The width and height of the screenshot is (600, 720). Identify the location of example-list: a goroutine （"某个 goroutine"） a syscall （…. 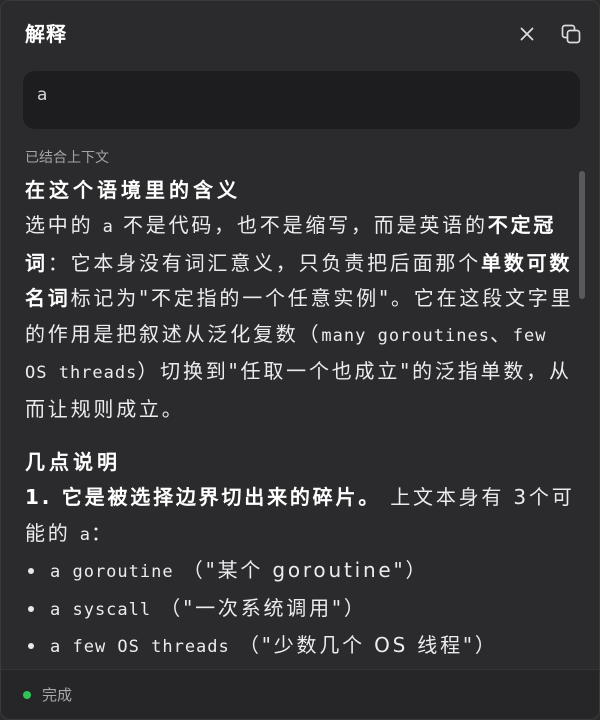
(300, 609).